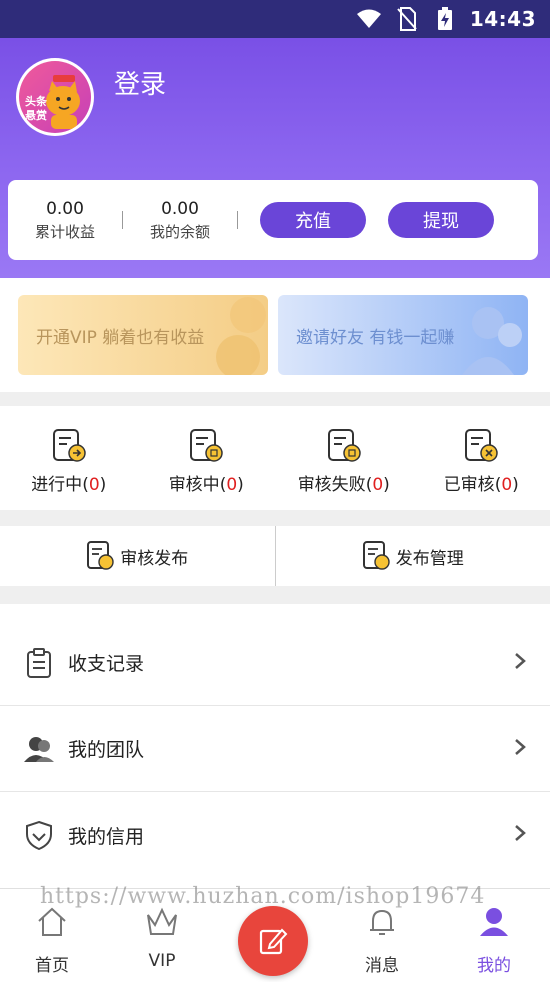  What do you see at coordinates (382, 941) in the screenshot?
I see `nav-messages: 消息` at bounding box center [382, 941].